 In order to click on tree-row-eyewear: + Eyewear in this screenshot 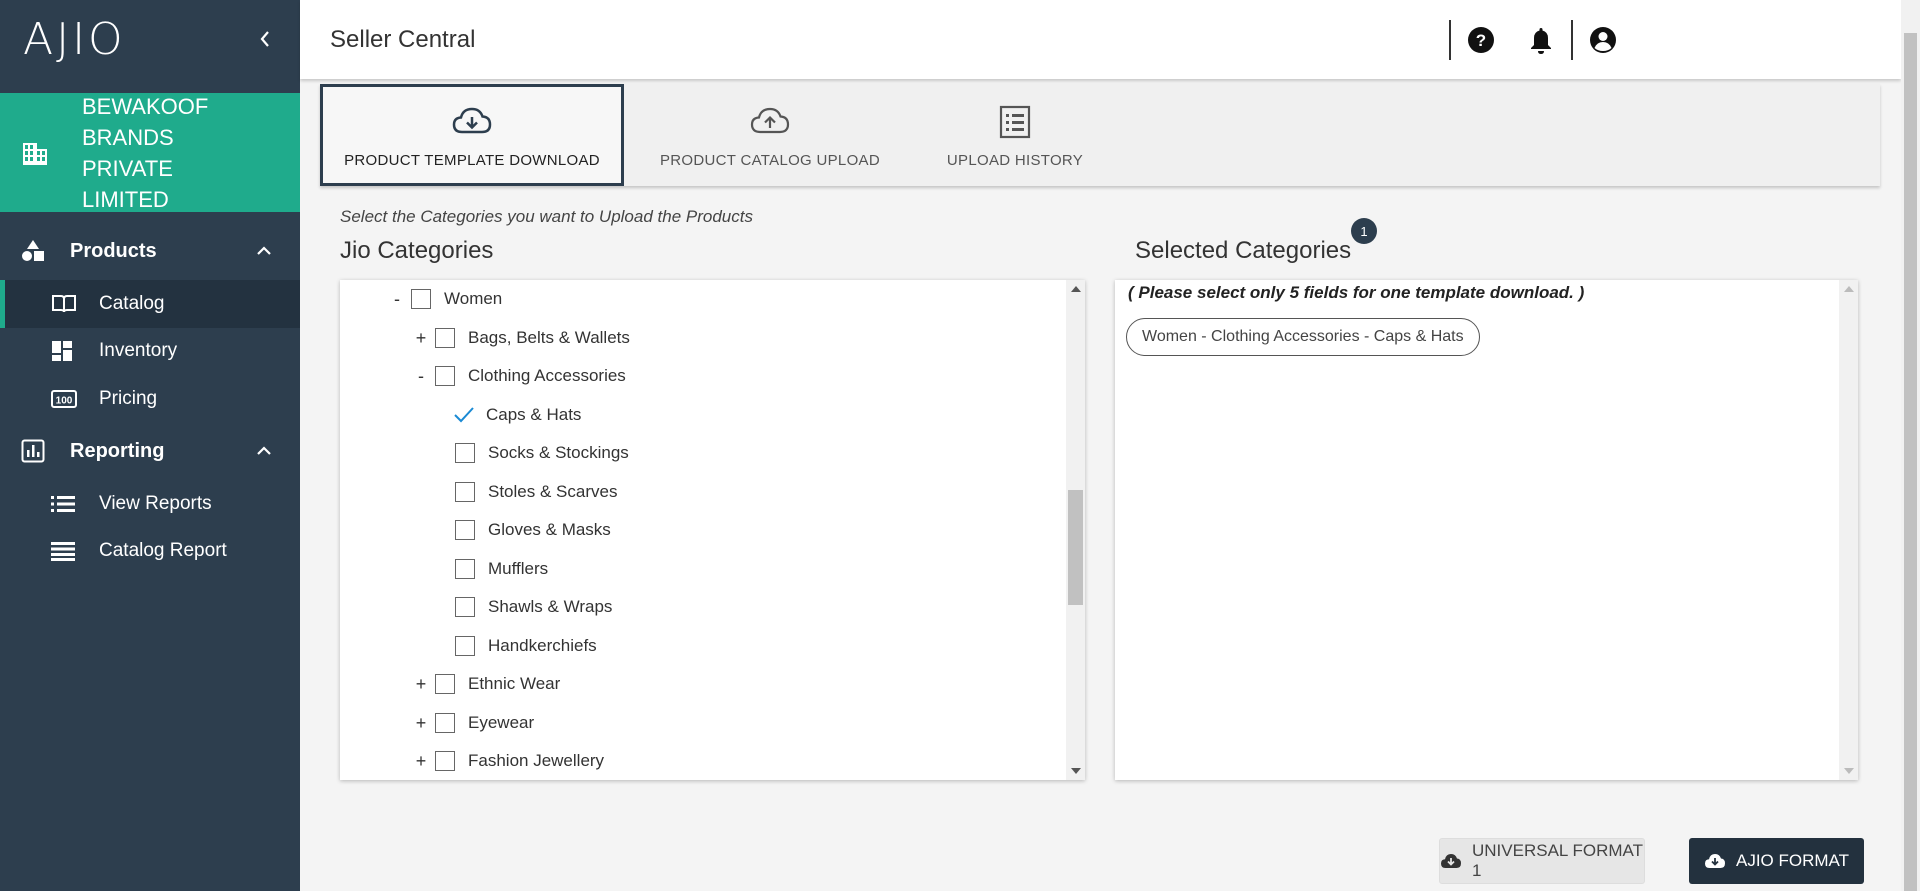, I will do `click(473, 723)`.